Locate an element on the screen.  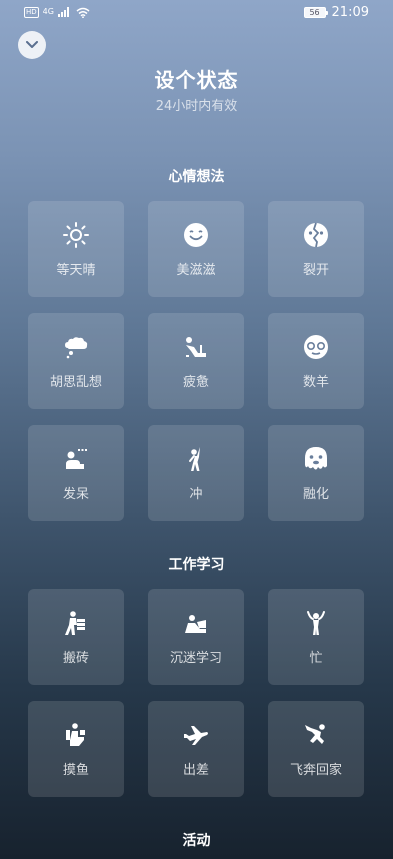
status-tile: 美滋滋 is located at coordinates (196, 249).